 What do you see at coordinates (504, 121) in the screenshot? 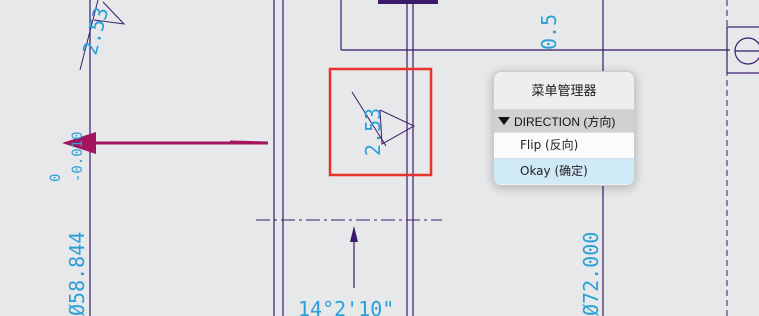
I see `caret-down-icon` at bounding box center [504, 121].